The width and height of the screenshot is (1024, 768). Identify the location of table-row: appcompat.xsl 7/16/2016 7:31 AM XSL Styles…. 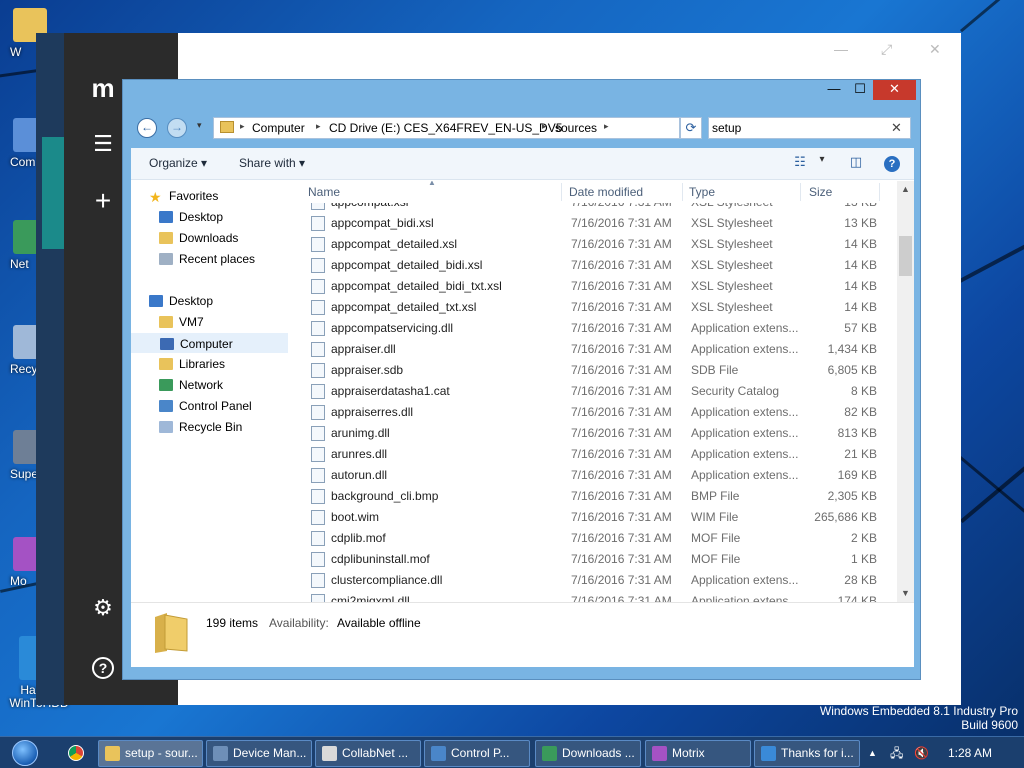
(599, 208).